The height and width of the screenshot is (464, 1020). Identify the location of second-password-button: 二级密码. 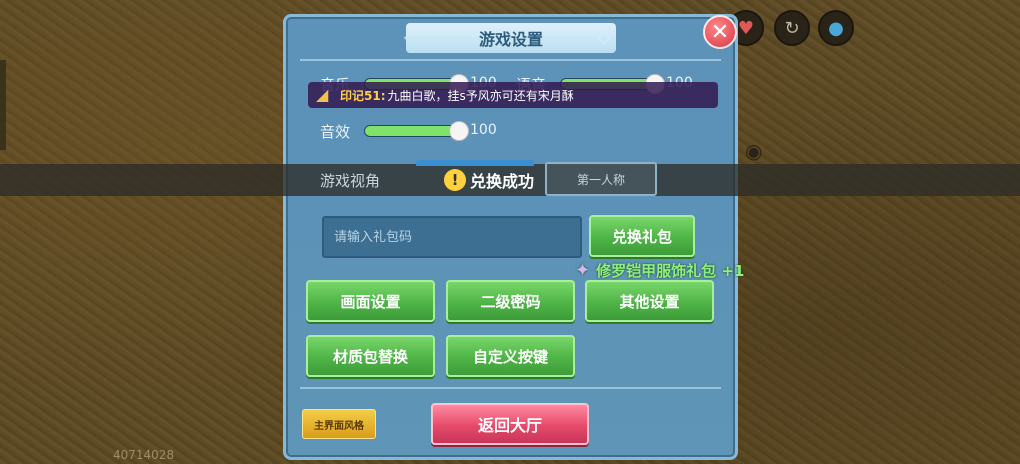
(510, 301).